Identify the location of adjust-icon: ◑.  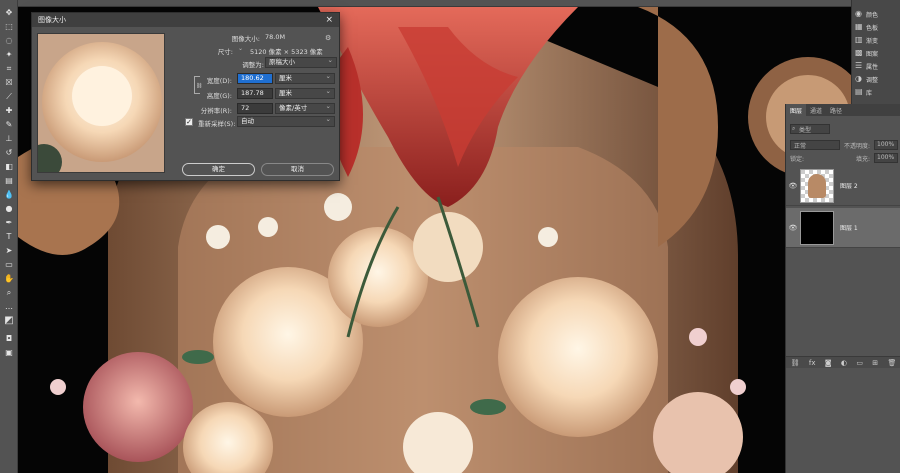
(858, 78).